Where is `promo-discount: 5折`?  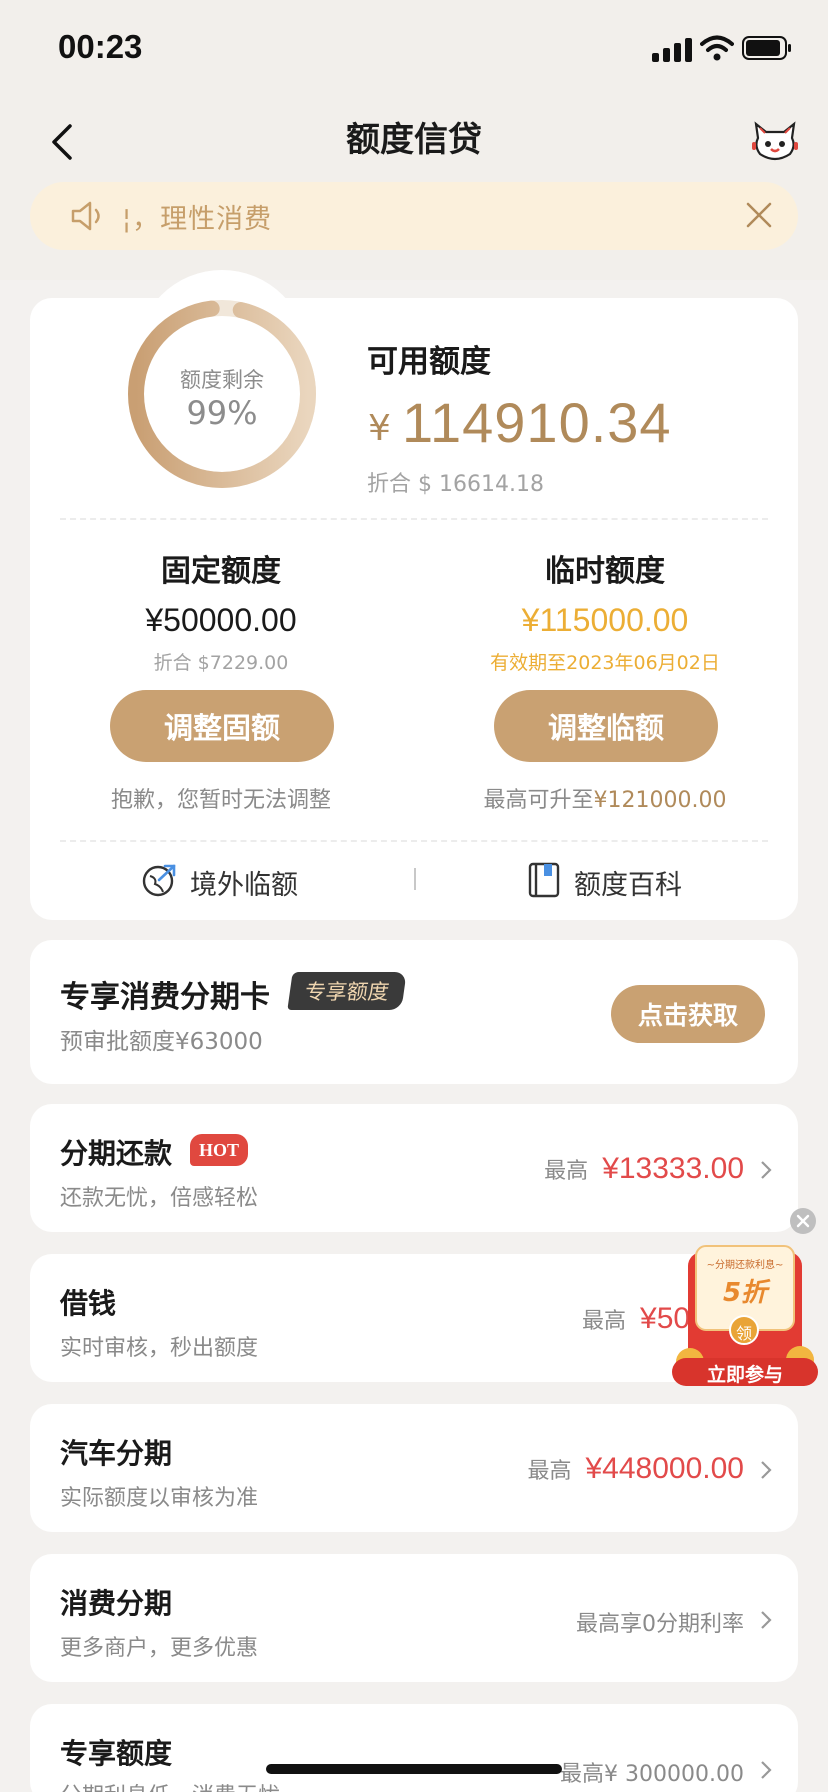
promo-discount: 5折 is located at coordinates (745, 1293).